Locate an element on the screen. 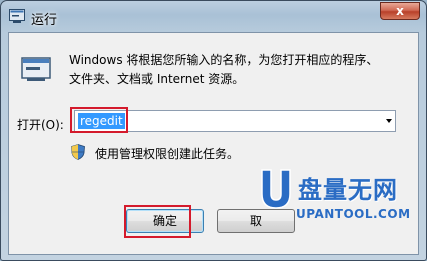 This screenshot has width=427, height=261. close-icon: x is located at coordinates (400, 11).